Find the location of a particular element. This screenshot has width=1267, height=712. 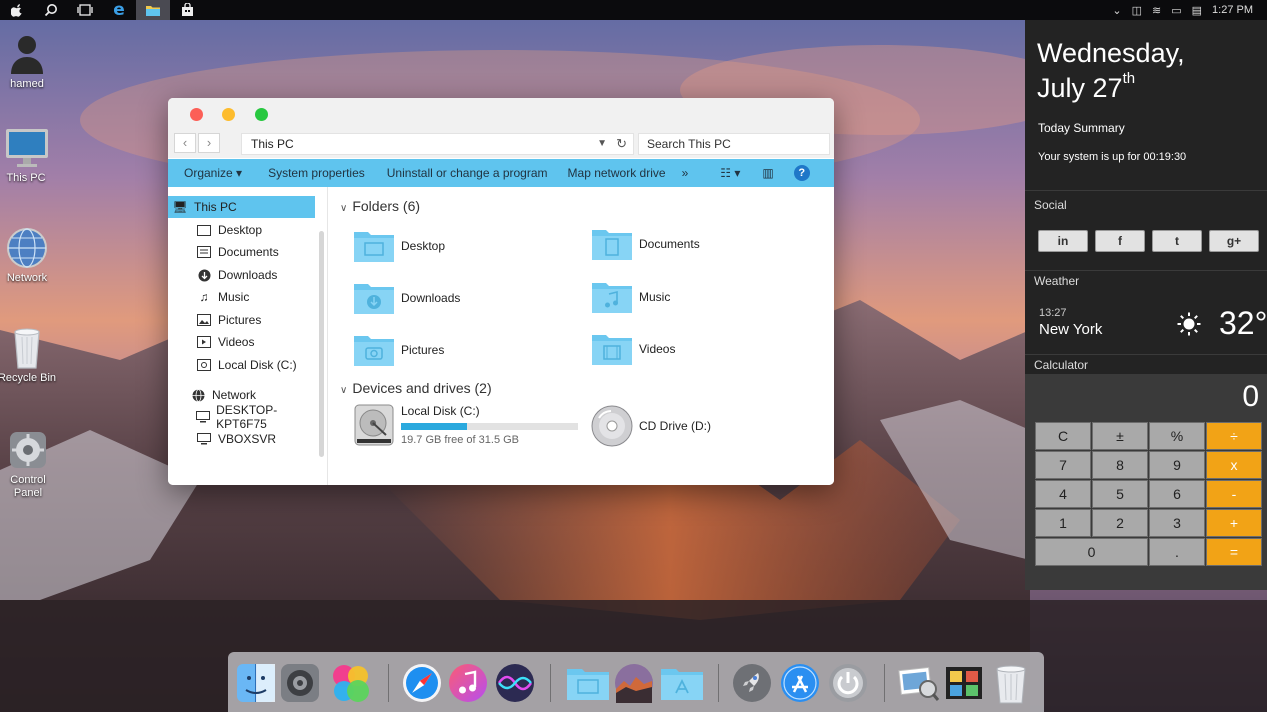

minimize-button is located at coordinates (228, 114).